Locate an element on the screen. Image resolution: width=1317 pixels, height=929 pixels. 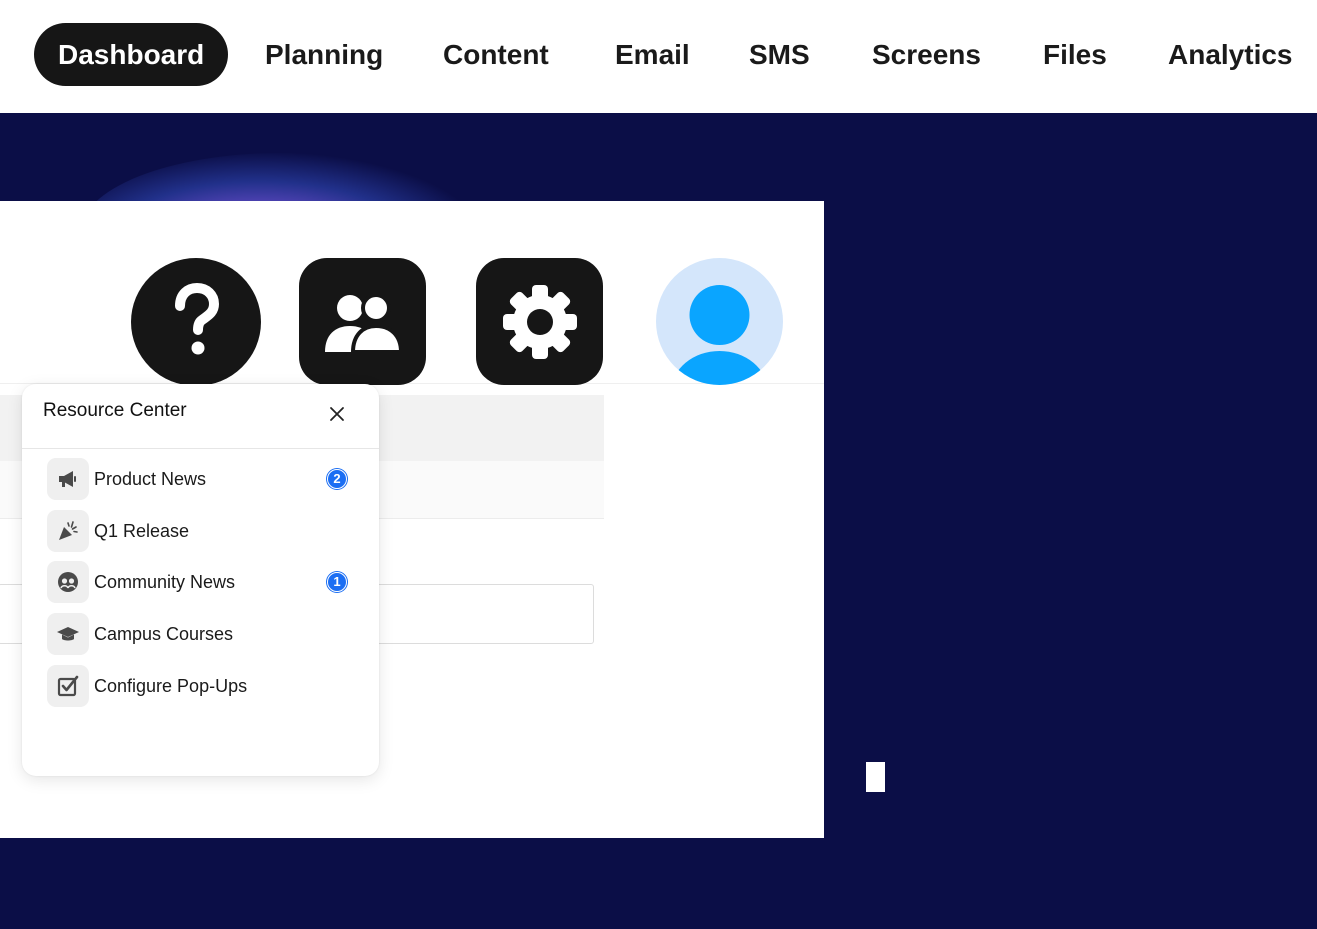
help-button is located at coordinates (196, 322).